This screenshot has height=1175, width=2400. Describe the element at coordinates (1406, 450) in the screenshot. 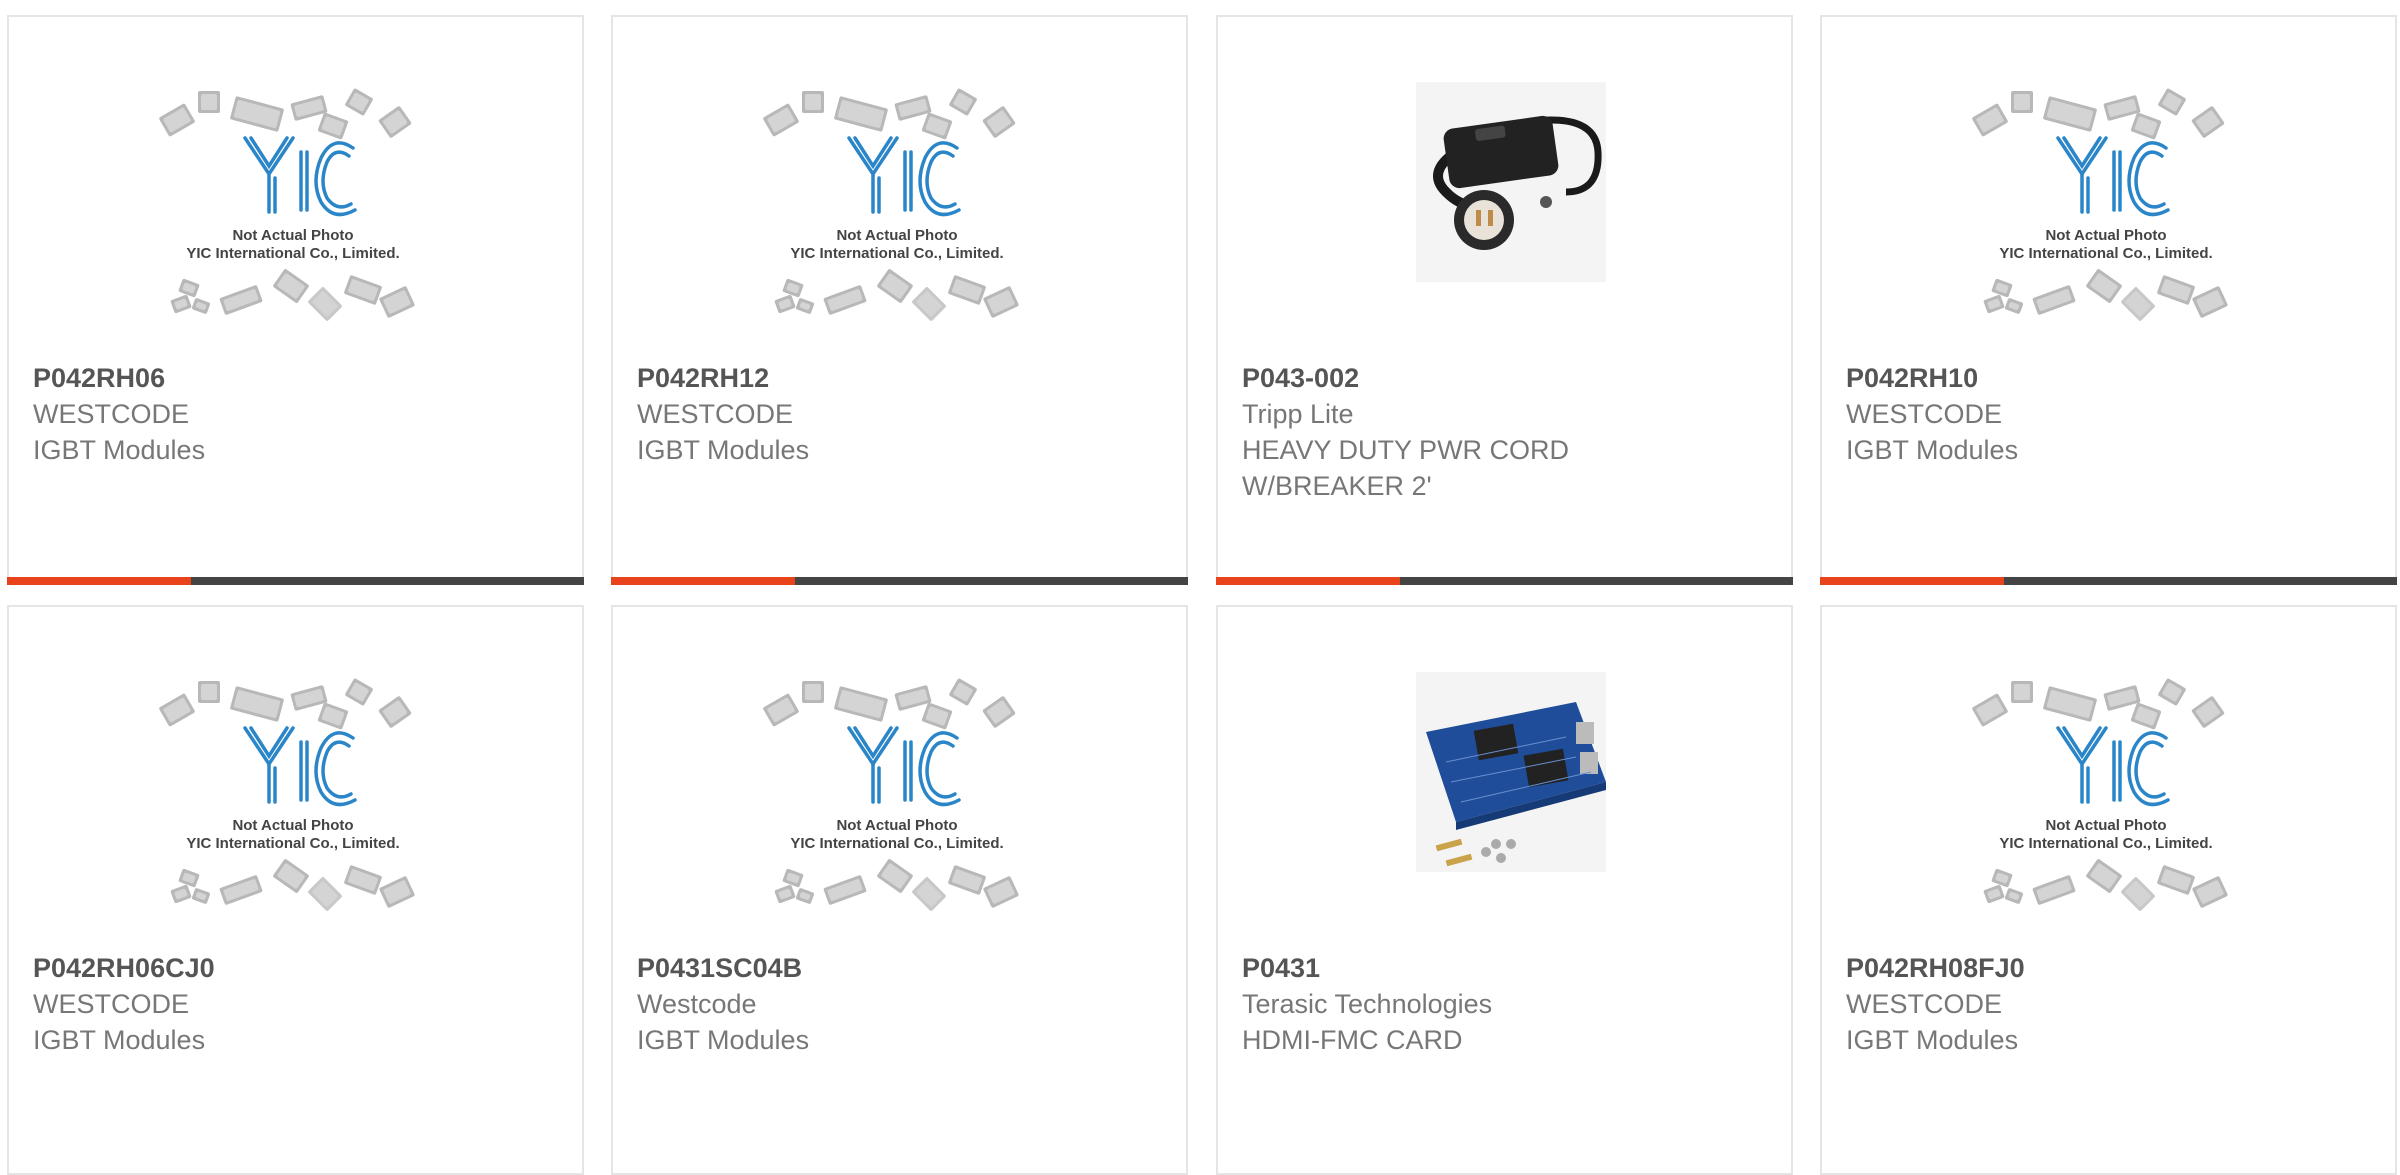

I see `product-description: HEAVY DUTY PWR CORD` at that location.